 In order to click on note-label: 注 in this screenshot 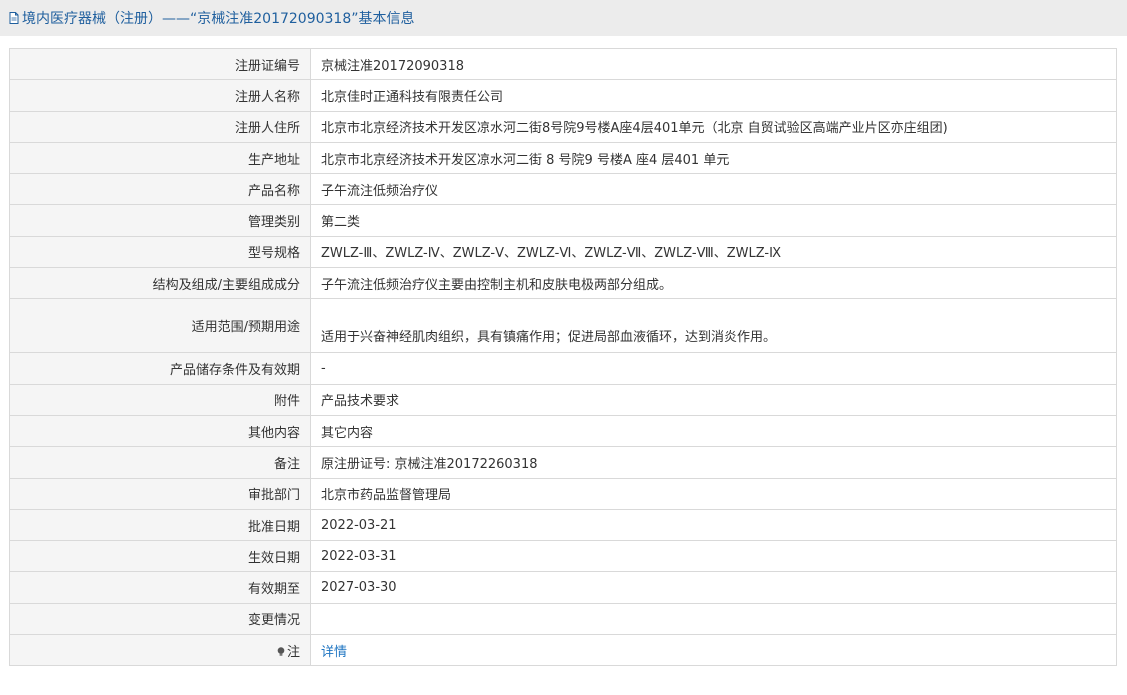, I will do `click(293, 652)`.